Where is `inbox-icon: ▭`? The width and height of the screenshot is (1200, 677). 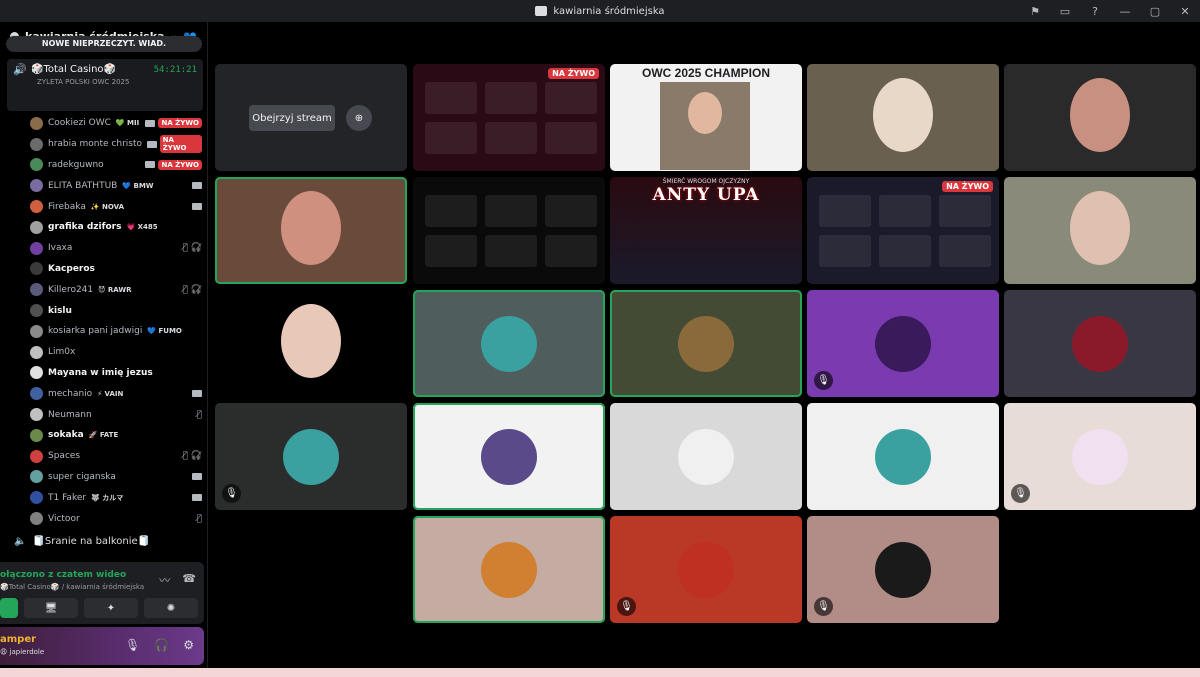 inbox-icon: ▭ is located at coordinates (1065, 11).